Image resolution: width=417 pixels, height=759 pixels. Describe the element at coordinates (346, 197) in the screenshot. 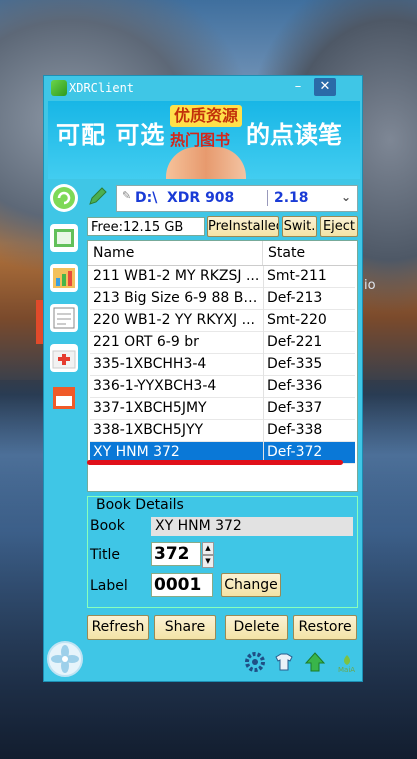

I see `chevron-down-icon: ⌄` at that location.